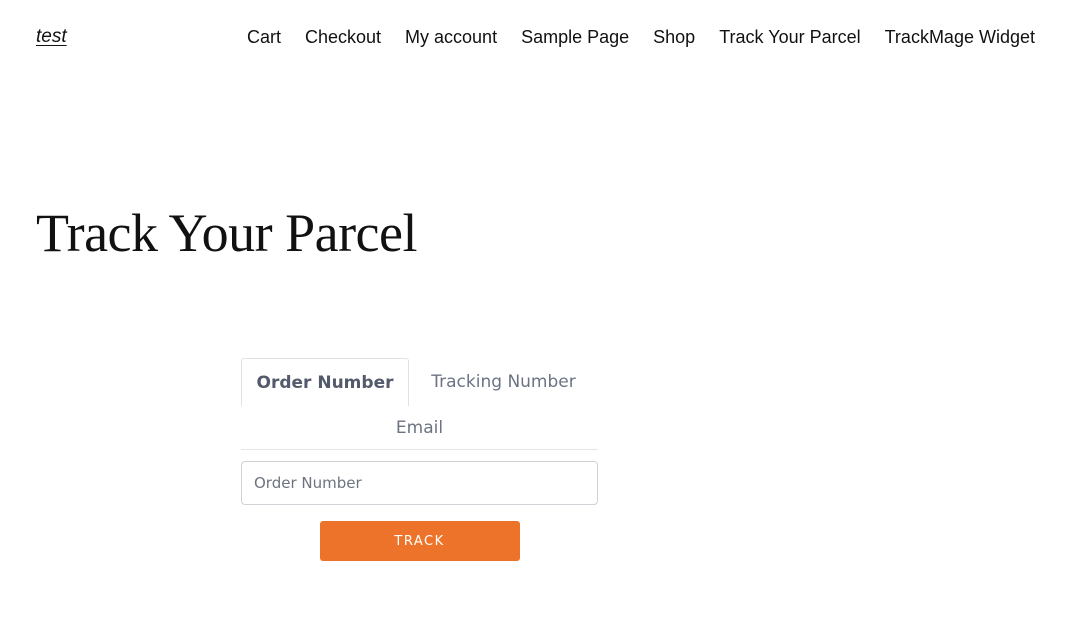 This screenshot has width=1085, height=643. I want to click on tracking-widget: Order Number Tracking Number Email TRACK, so click(419, 459).